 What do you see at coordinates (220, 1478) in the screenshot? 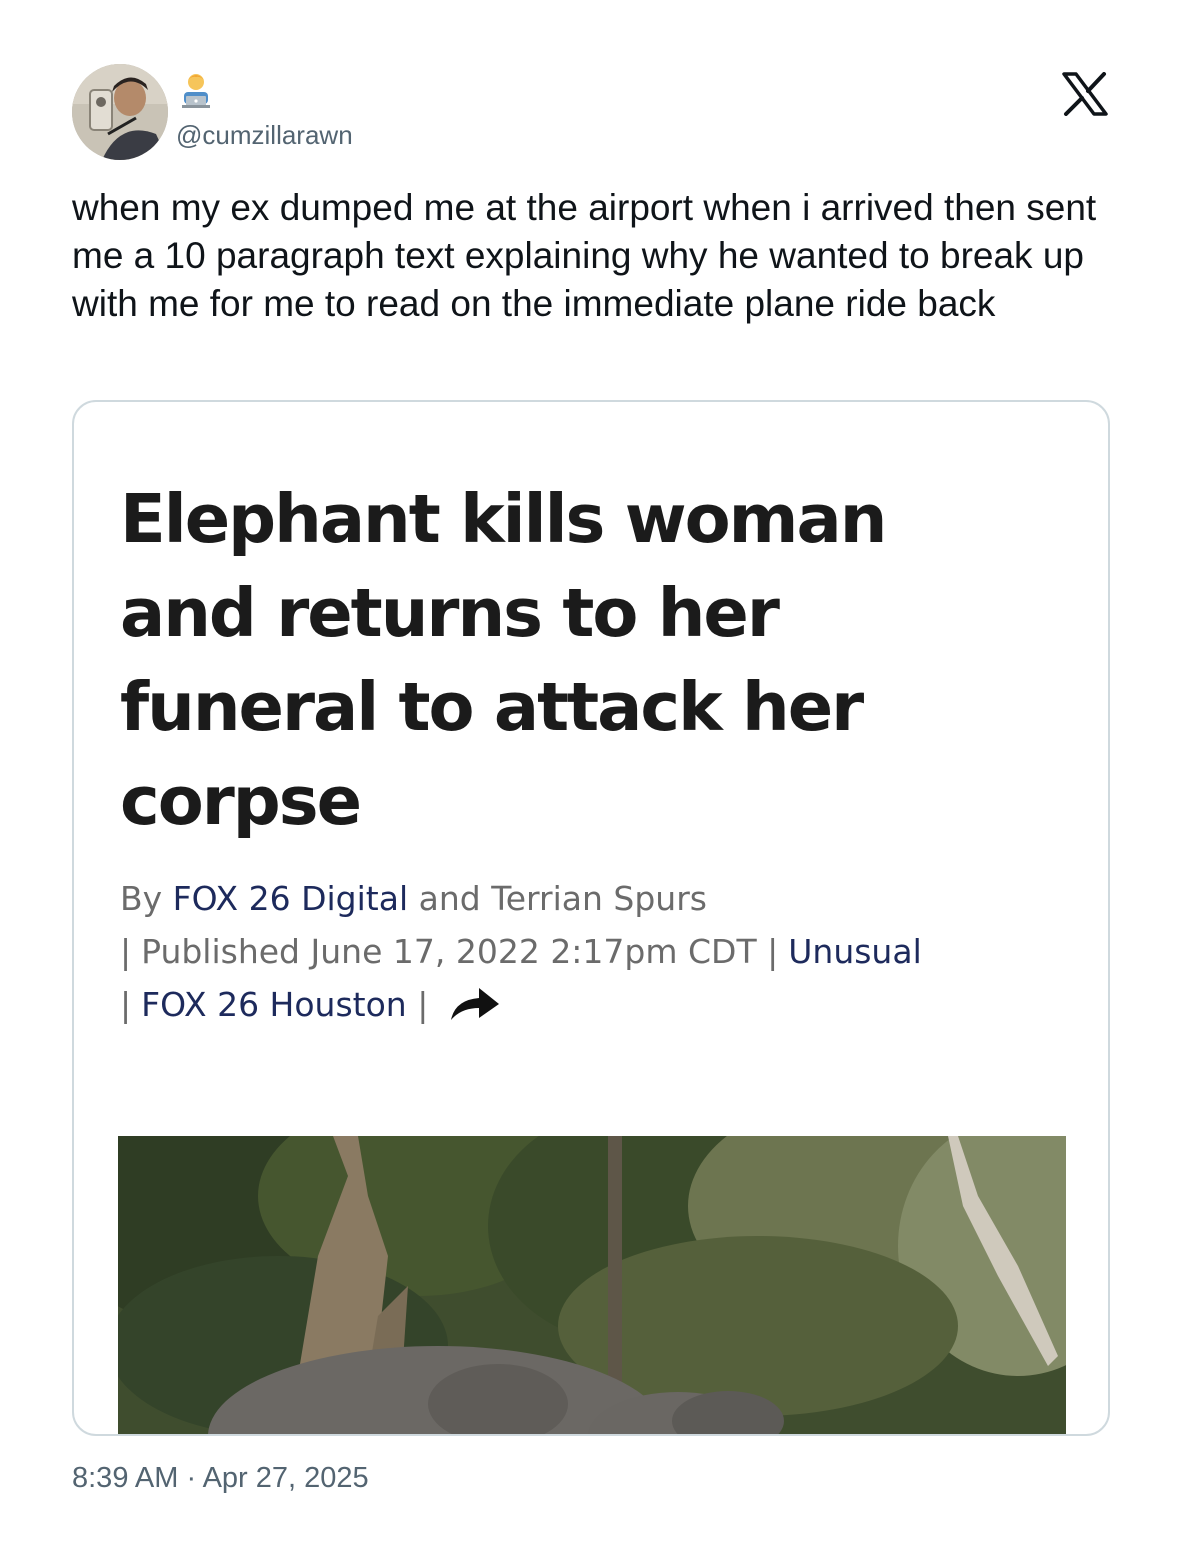
I see `tweet-timestamp: 8:39 AM · Apr 27, 2025` at bounding box center [220, 1478].